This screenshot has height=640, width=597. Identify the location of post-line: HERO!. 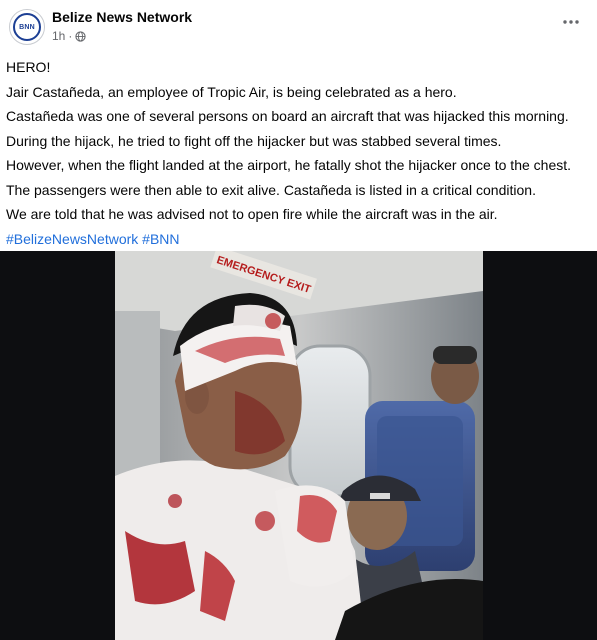
(28, 67).